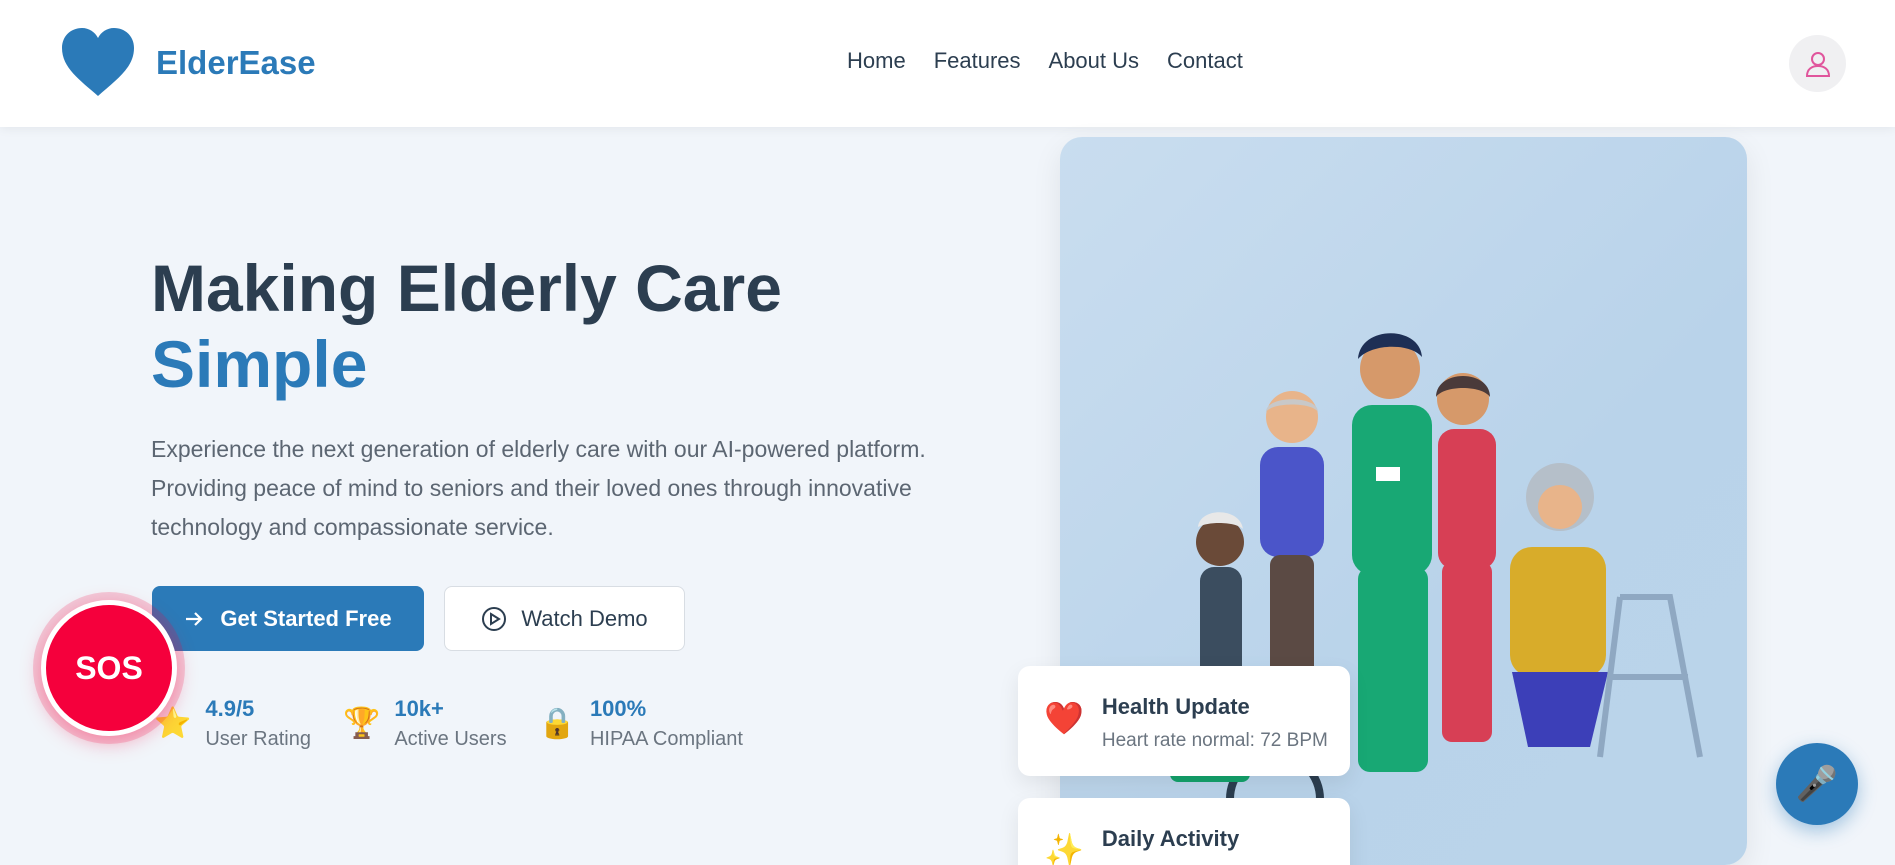 The height and width of the screenshot is (865, 1895). Describe the element at coordinates (666, 739) in the screenshot. I see `stat-label: HIPAA Compliant` at that location.